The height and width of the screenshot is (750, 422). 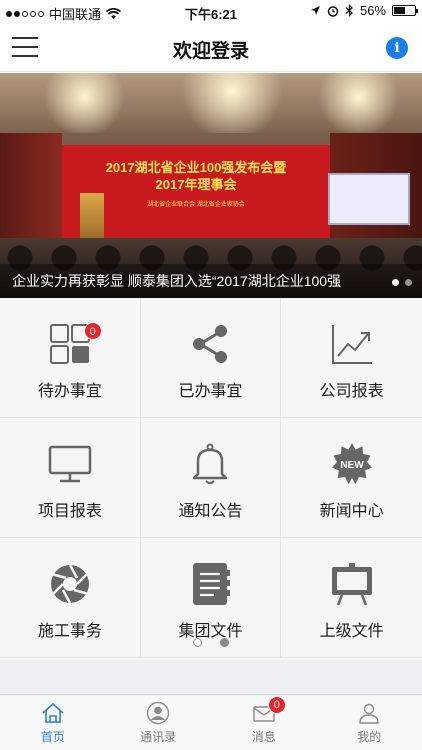 What do you see at coordinates (264, 722) in the screenshot?
I see `tab-messages: 0 消息` at bounding box center [264, 722].